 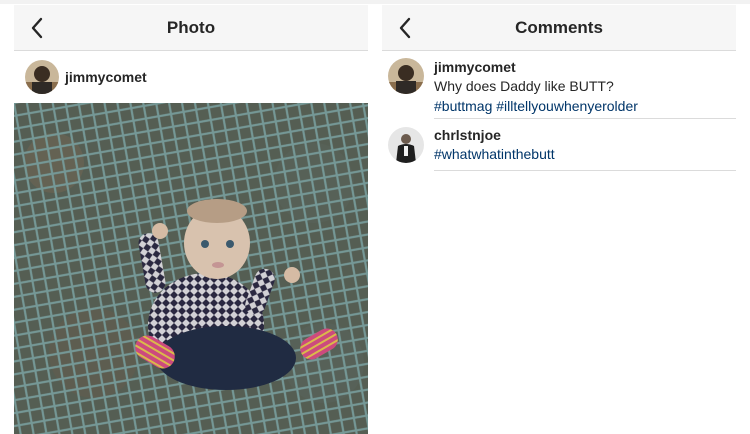 I want to click on comment-hashtags: #buttmag #illtellyouwhenyerolder, so click(x=585, y=106).